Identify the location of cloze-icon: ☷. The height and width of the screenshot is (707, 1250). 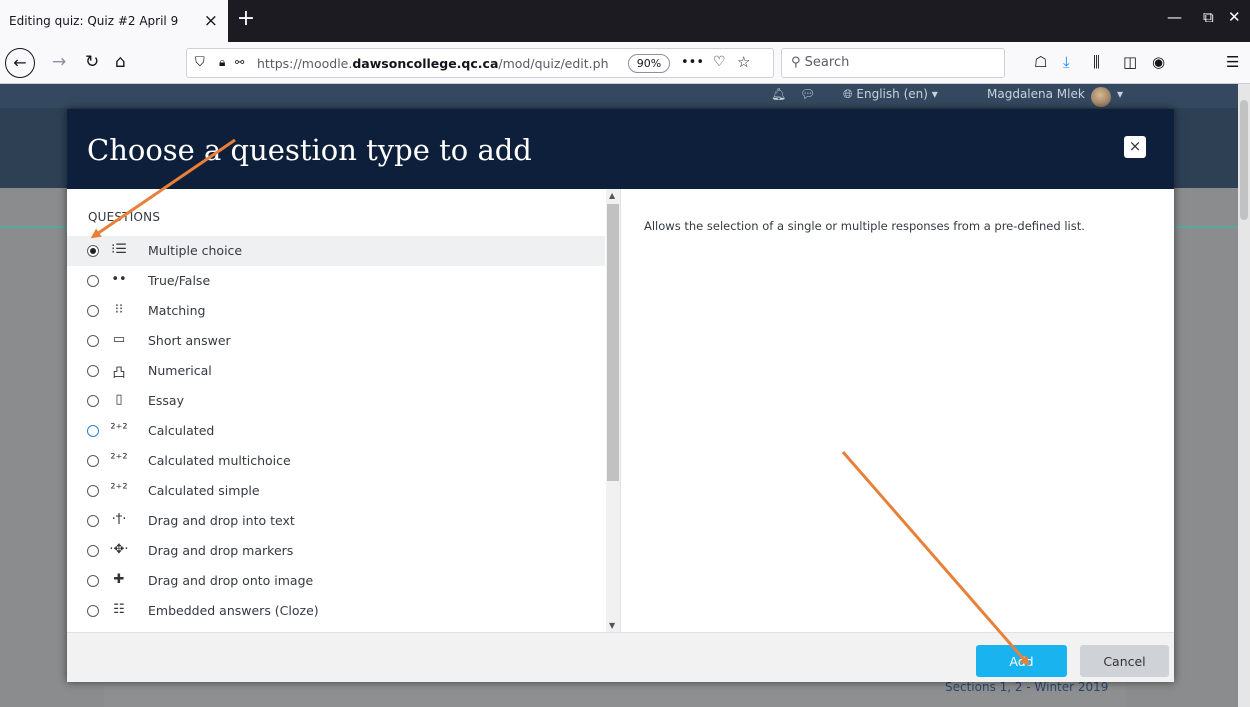
(119, 609).